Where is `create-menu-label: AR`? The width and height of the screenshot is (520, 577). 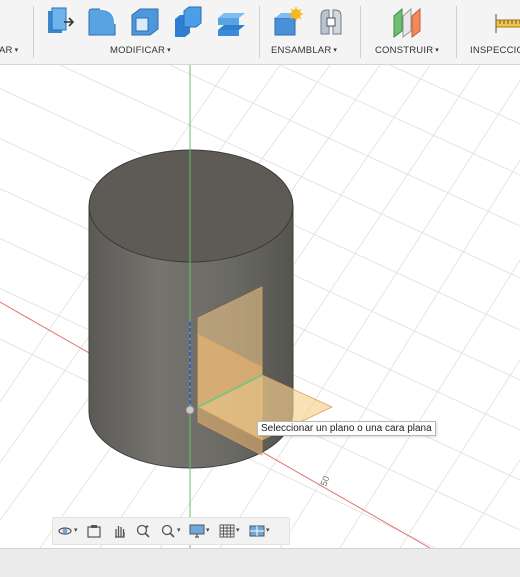
create-menu-label: AR is located at coordinates (6, 50).